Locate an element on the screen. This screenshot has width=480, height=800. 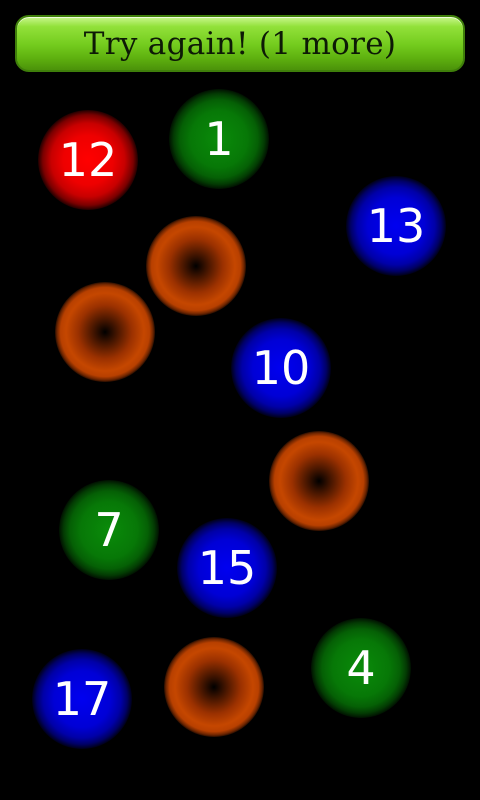
ball-10: 10 is located at coordinates (281, 368).